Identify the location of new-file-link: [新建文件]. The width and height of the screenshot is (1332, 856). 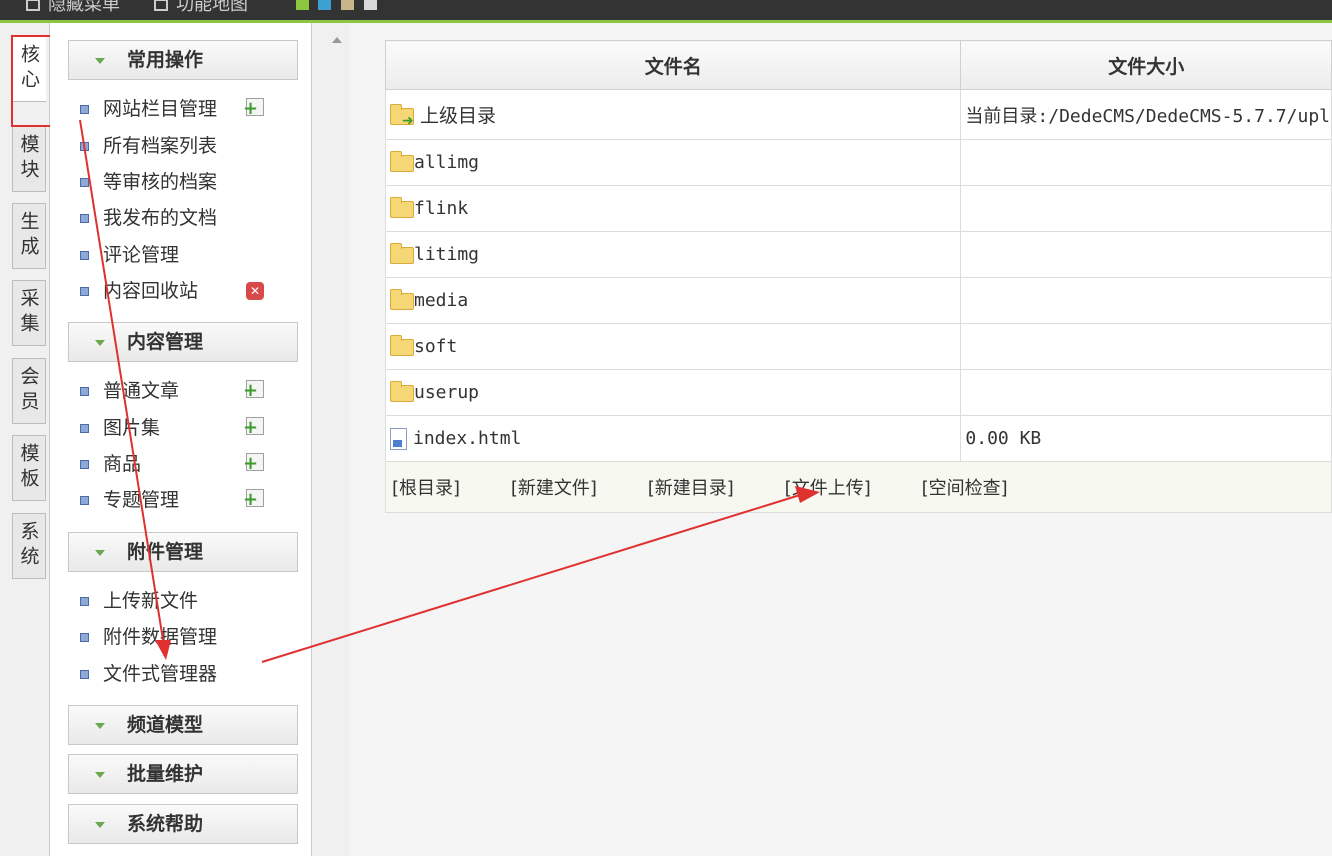
(554, 488).